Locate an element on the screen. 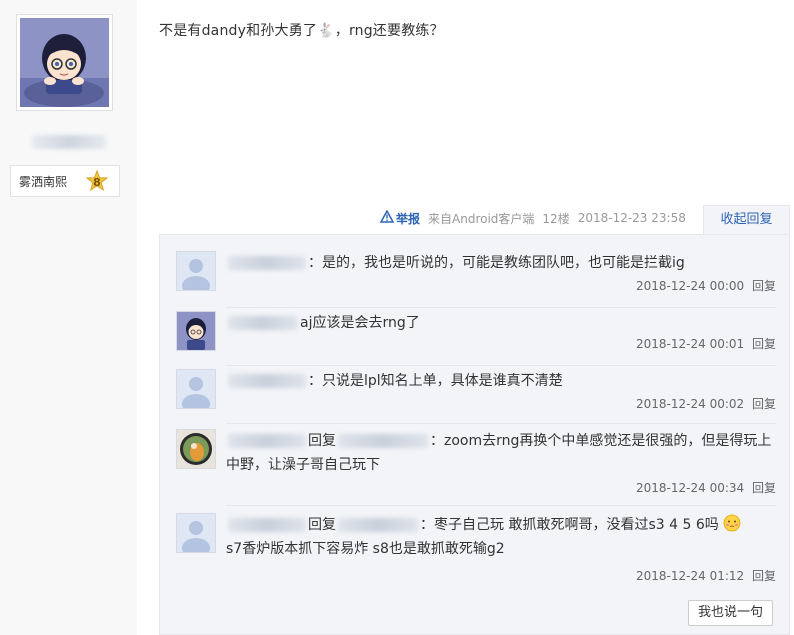 The width and height of the screenshot is (794, 635). level-badge: 8 is located at coordinates (97, 181).